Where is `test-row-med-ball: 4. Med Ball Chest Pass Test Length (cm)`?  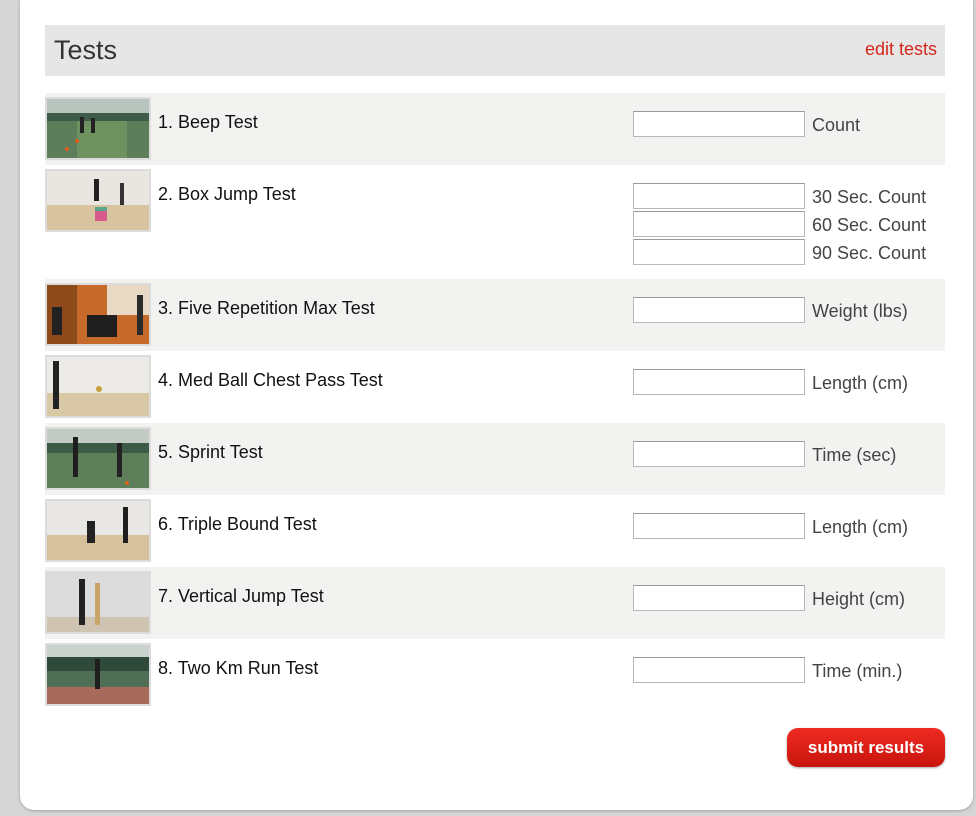 test-row-med-ball: 4. Med Ball Chest Pass Test Length (cm) is located at coordinates (495, 387).